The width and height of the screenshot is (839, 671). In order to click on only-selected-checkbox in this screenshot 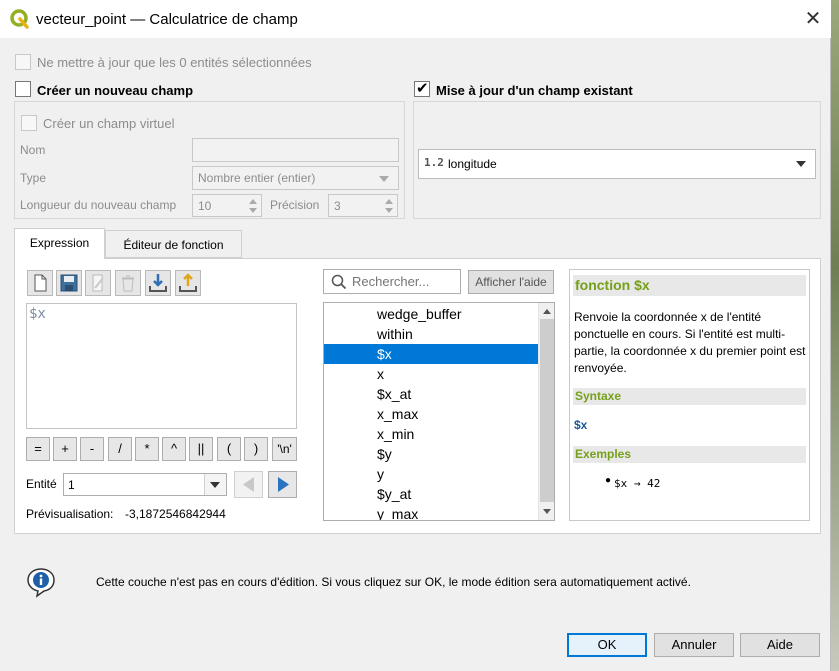, I will do `click(23, 62)`.